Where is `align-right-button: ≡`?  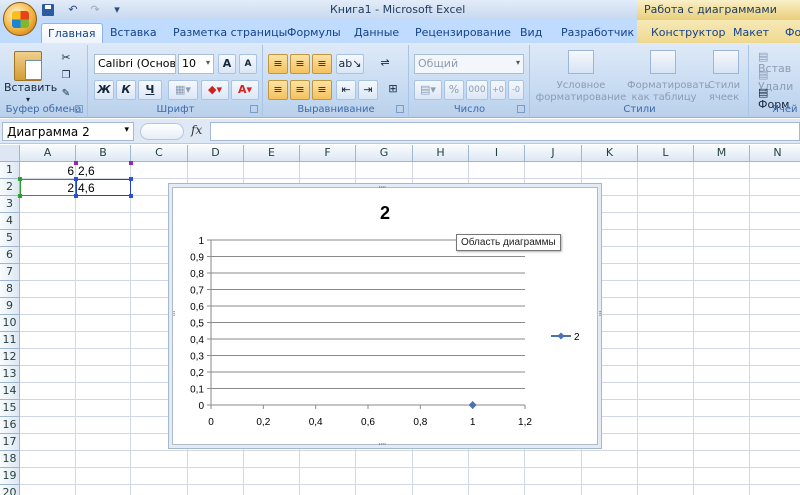
align-right-button: ≡ is located at coordinates (322, 90).